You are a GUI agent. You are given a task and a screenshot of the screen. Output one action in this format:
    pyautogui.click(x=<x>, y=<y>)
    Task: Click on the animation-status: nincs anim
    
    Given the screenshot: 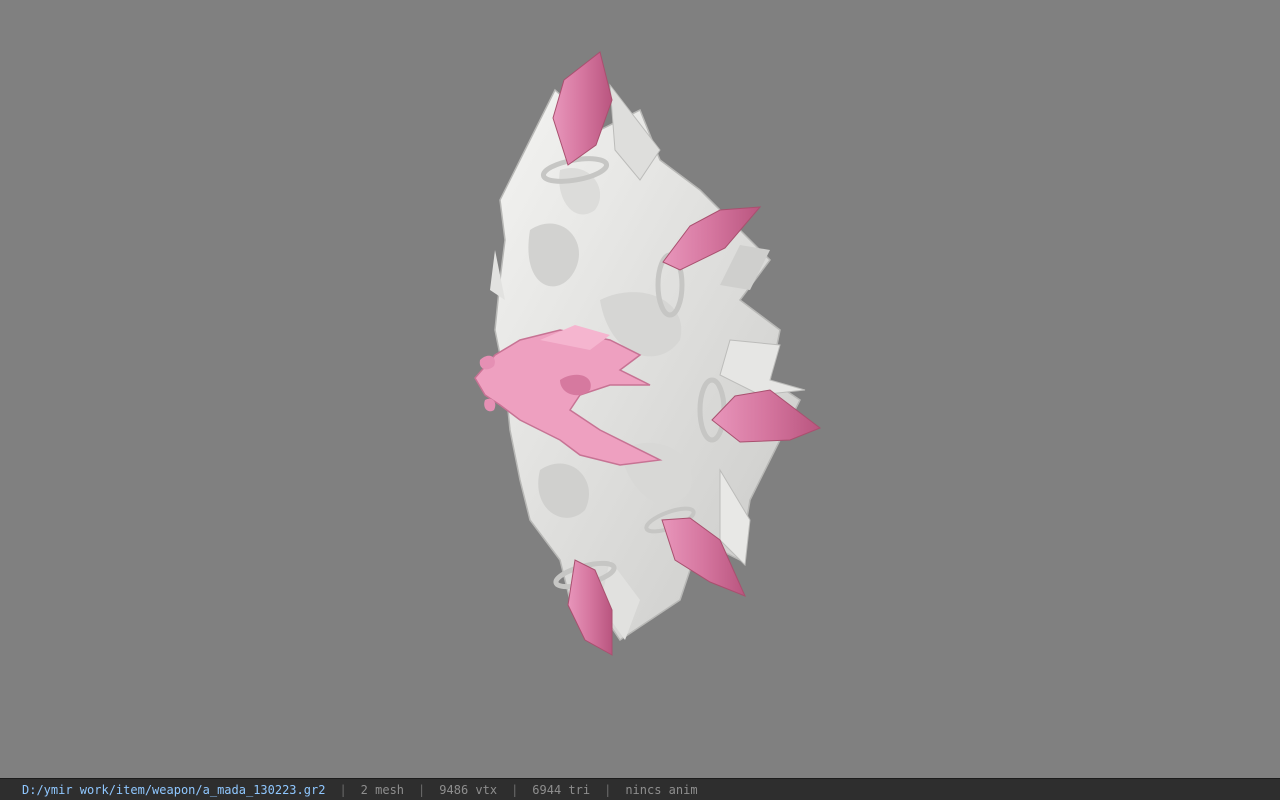 What is the action you would take?
    pyautogui.click(x=661, y=789)
    